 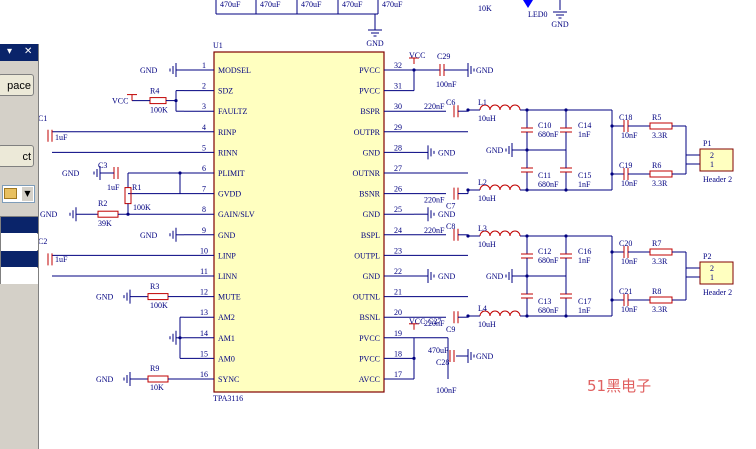 What do you see at coordinates (398, 147) in the screenshot?
I see `pin-number: 28` at bounding box center [398, 147].